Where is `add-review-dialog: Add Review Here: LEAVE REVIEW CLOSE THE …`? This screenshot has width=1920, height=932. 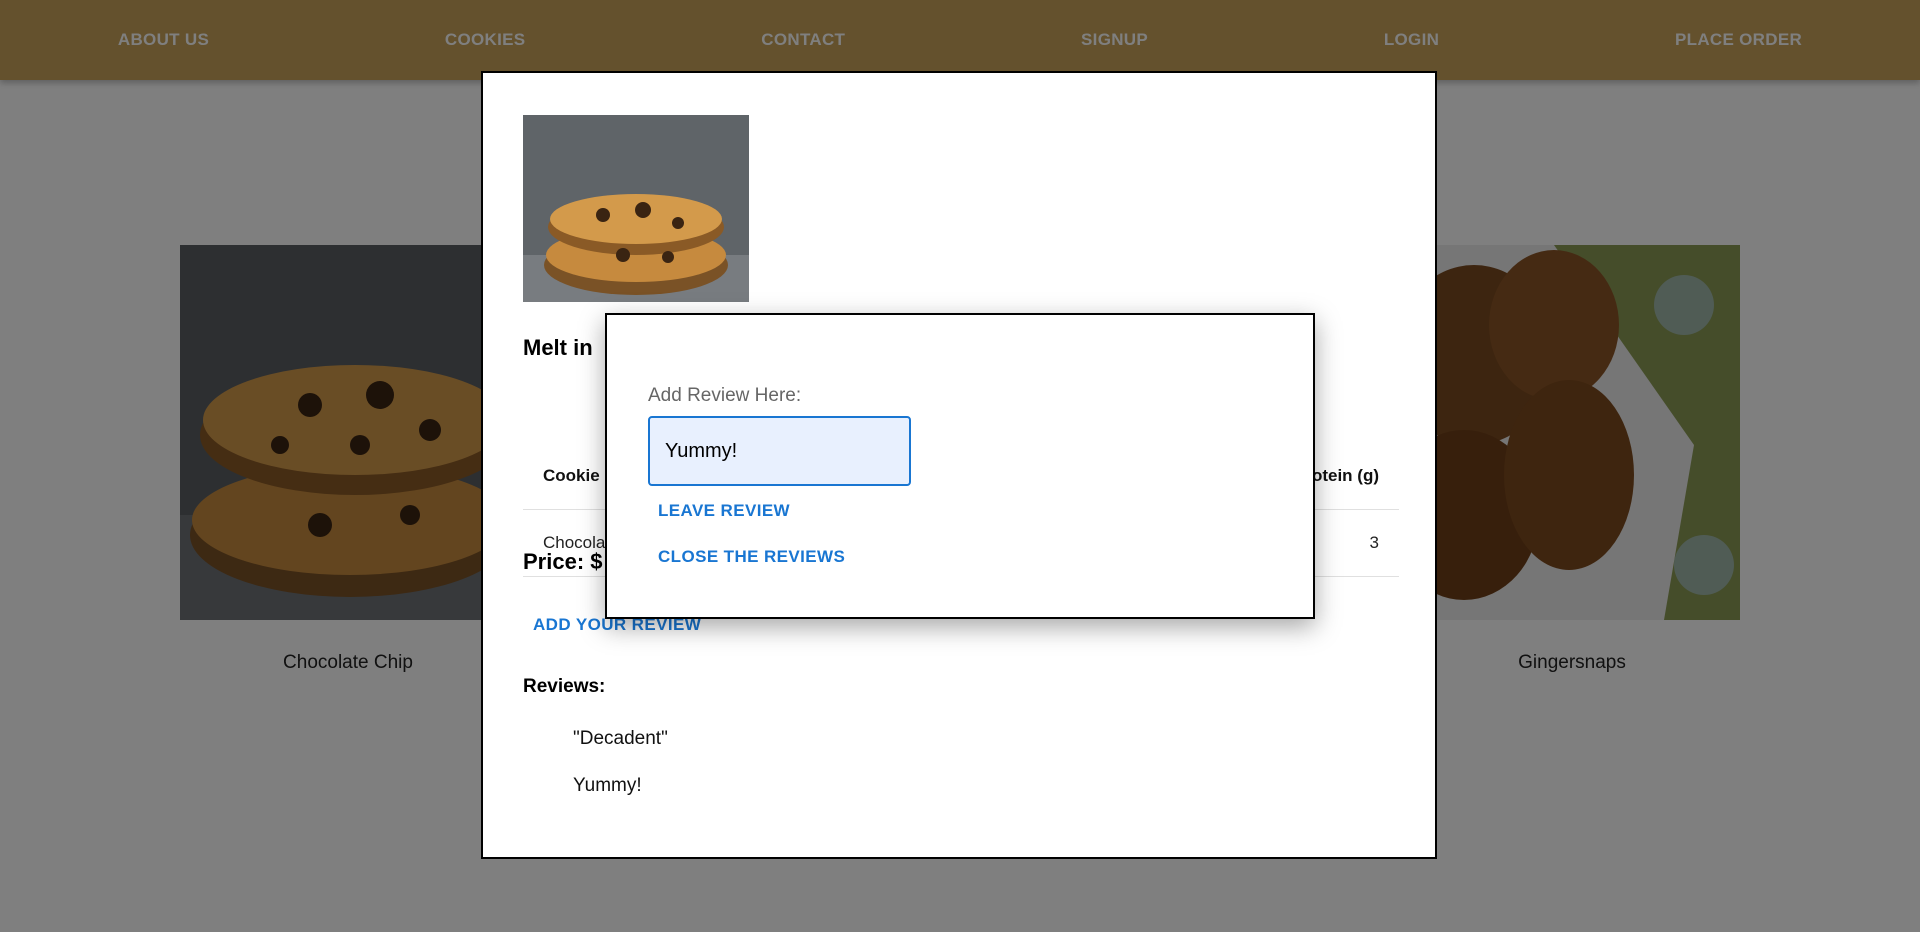
add-review-dialog: Add Review Here: LEAVE REVIEW CLOSE THE … is located at coordinates (960, 466).